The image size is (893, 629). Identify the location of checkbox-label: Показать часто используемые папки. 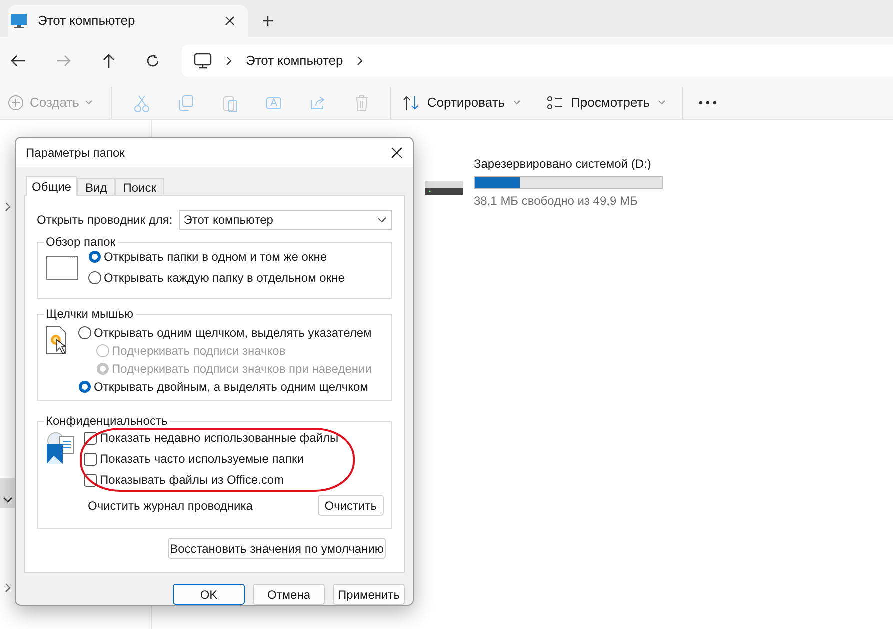
(202, 459).